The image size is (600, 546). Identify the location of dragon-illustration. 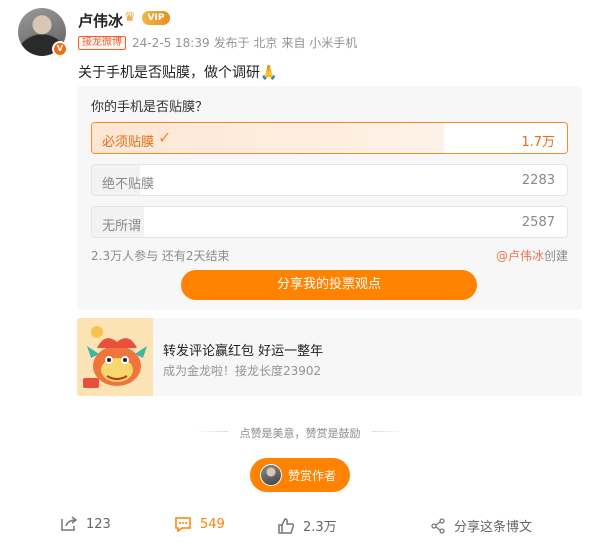
(115, 357).